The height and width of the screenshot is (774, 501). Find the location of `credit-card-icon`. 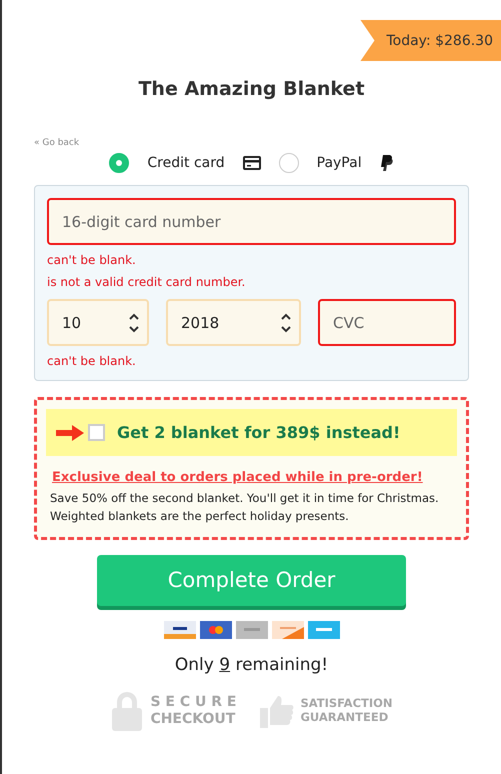

credit-card-icon is located at coordinates (251, 163).